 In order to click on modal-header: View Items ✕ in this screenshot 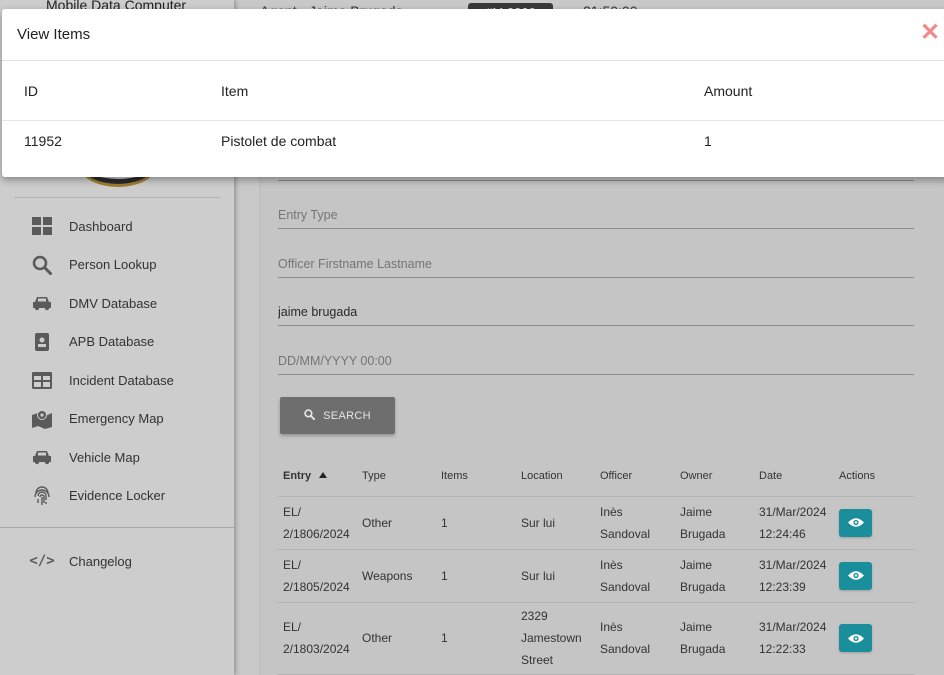, I will do `click(473, 35)`.